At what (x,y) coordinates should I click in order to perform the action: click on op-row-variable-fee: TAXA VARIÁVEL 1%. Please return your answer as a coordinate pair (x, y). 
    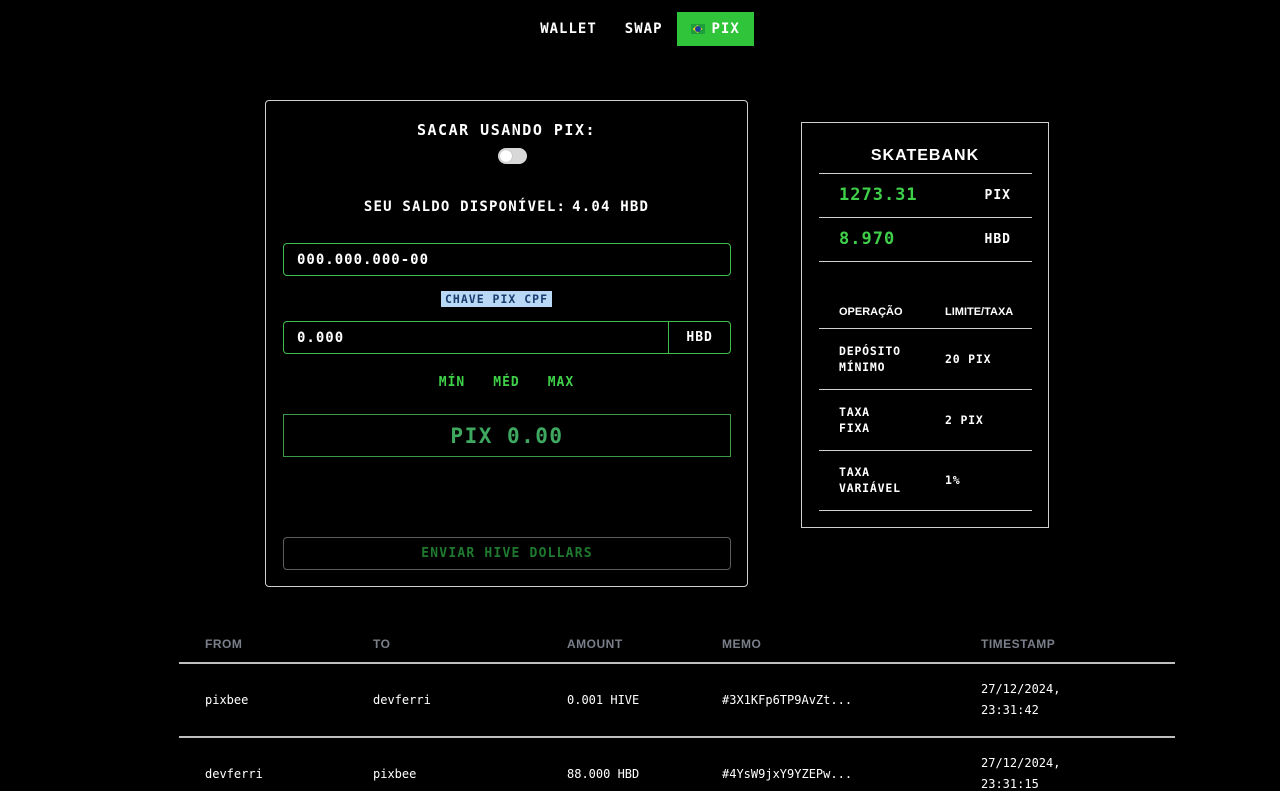
    Looking at the image, I should click on (939, 480).